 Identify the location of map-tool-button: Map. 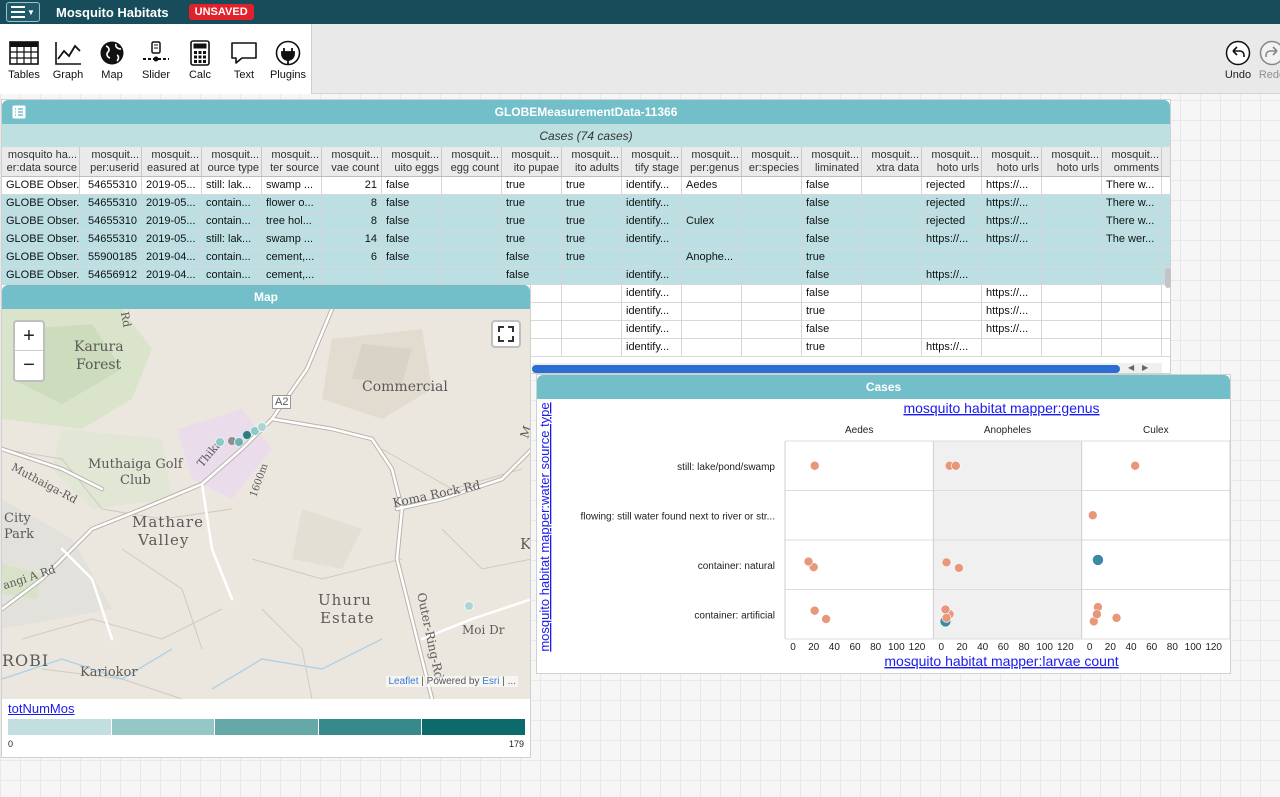
(112, 59).